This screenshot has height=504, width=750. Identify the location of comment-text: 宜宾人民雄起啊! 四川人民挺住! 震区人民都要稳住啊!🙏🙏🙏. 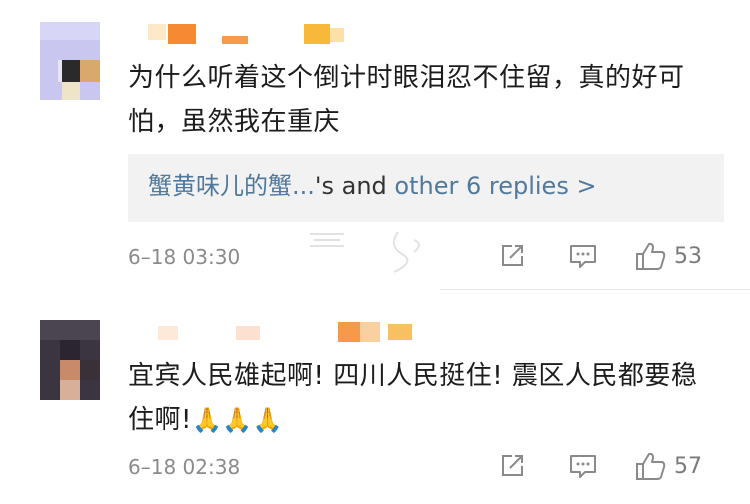
(423, 398).